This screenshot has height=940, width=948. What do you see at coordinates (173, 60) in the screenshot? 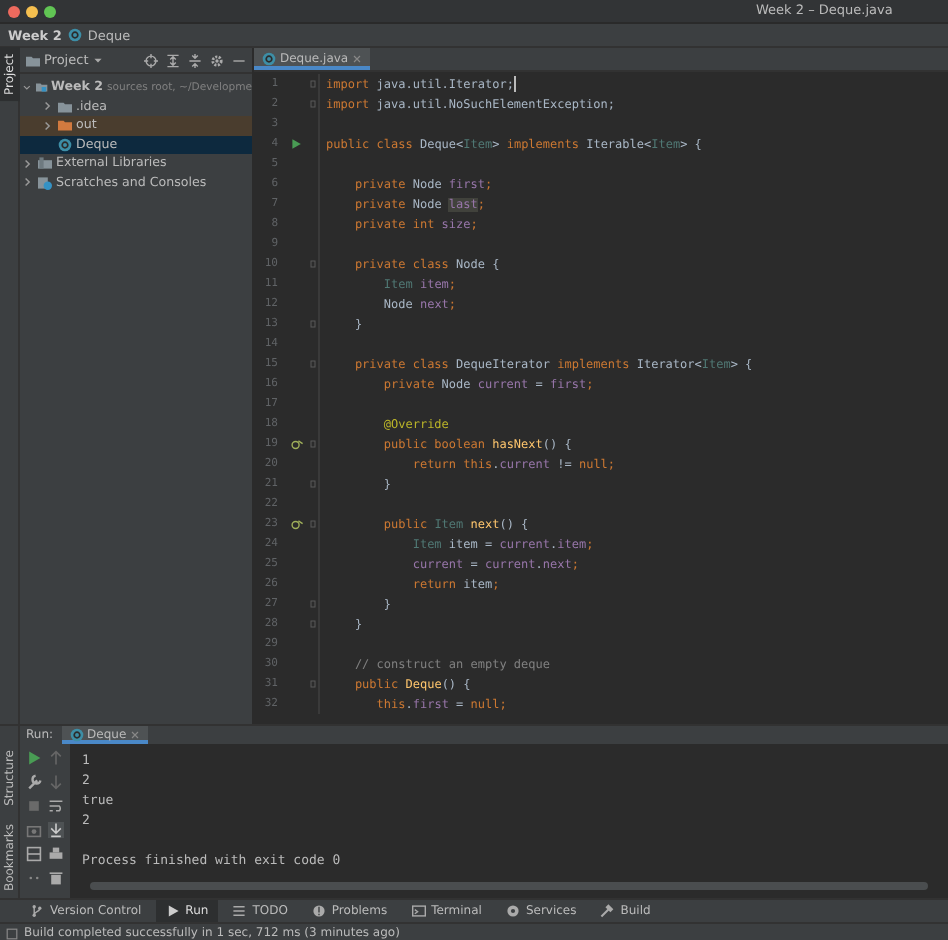
I see `expand-all-icon` at bounding box center [173, 60].